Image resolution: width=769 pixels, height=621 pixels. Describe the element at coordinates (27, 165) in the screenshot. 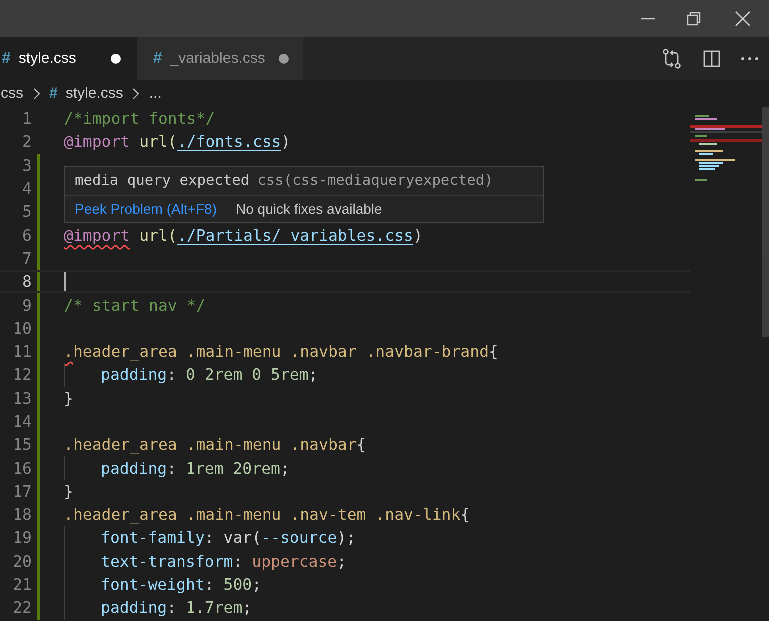

I see `line-number: 3` at that location.